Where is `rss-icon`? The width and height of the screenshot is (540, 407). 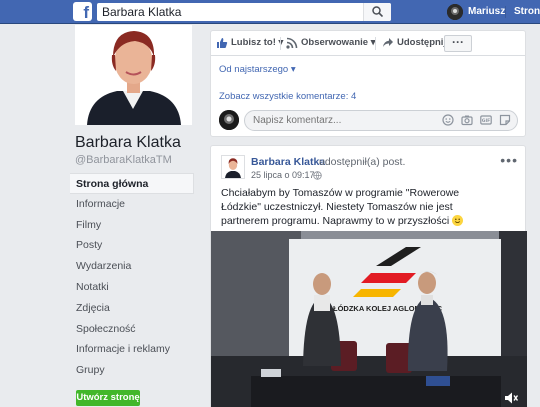
rss-icon is located at coordinates (292, 43).